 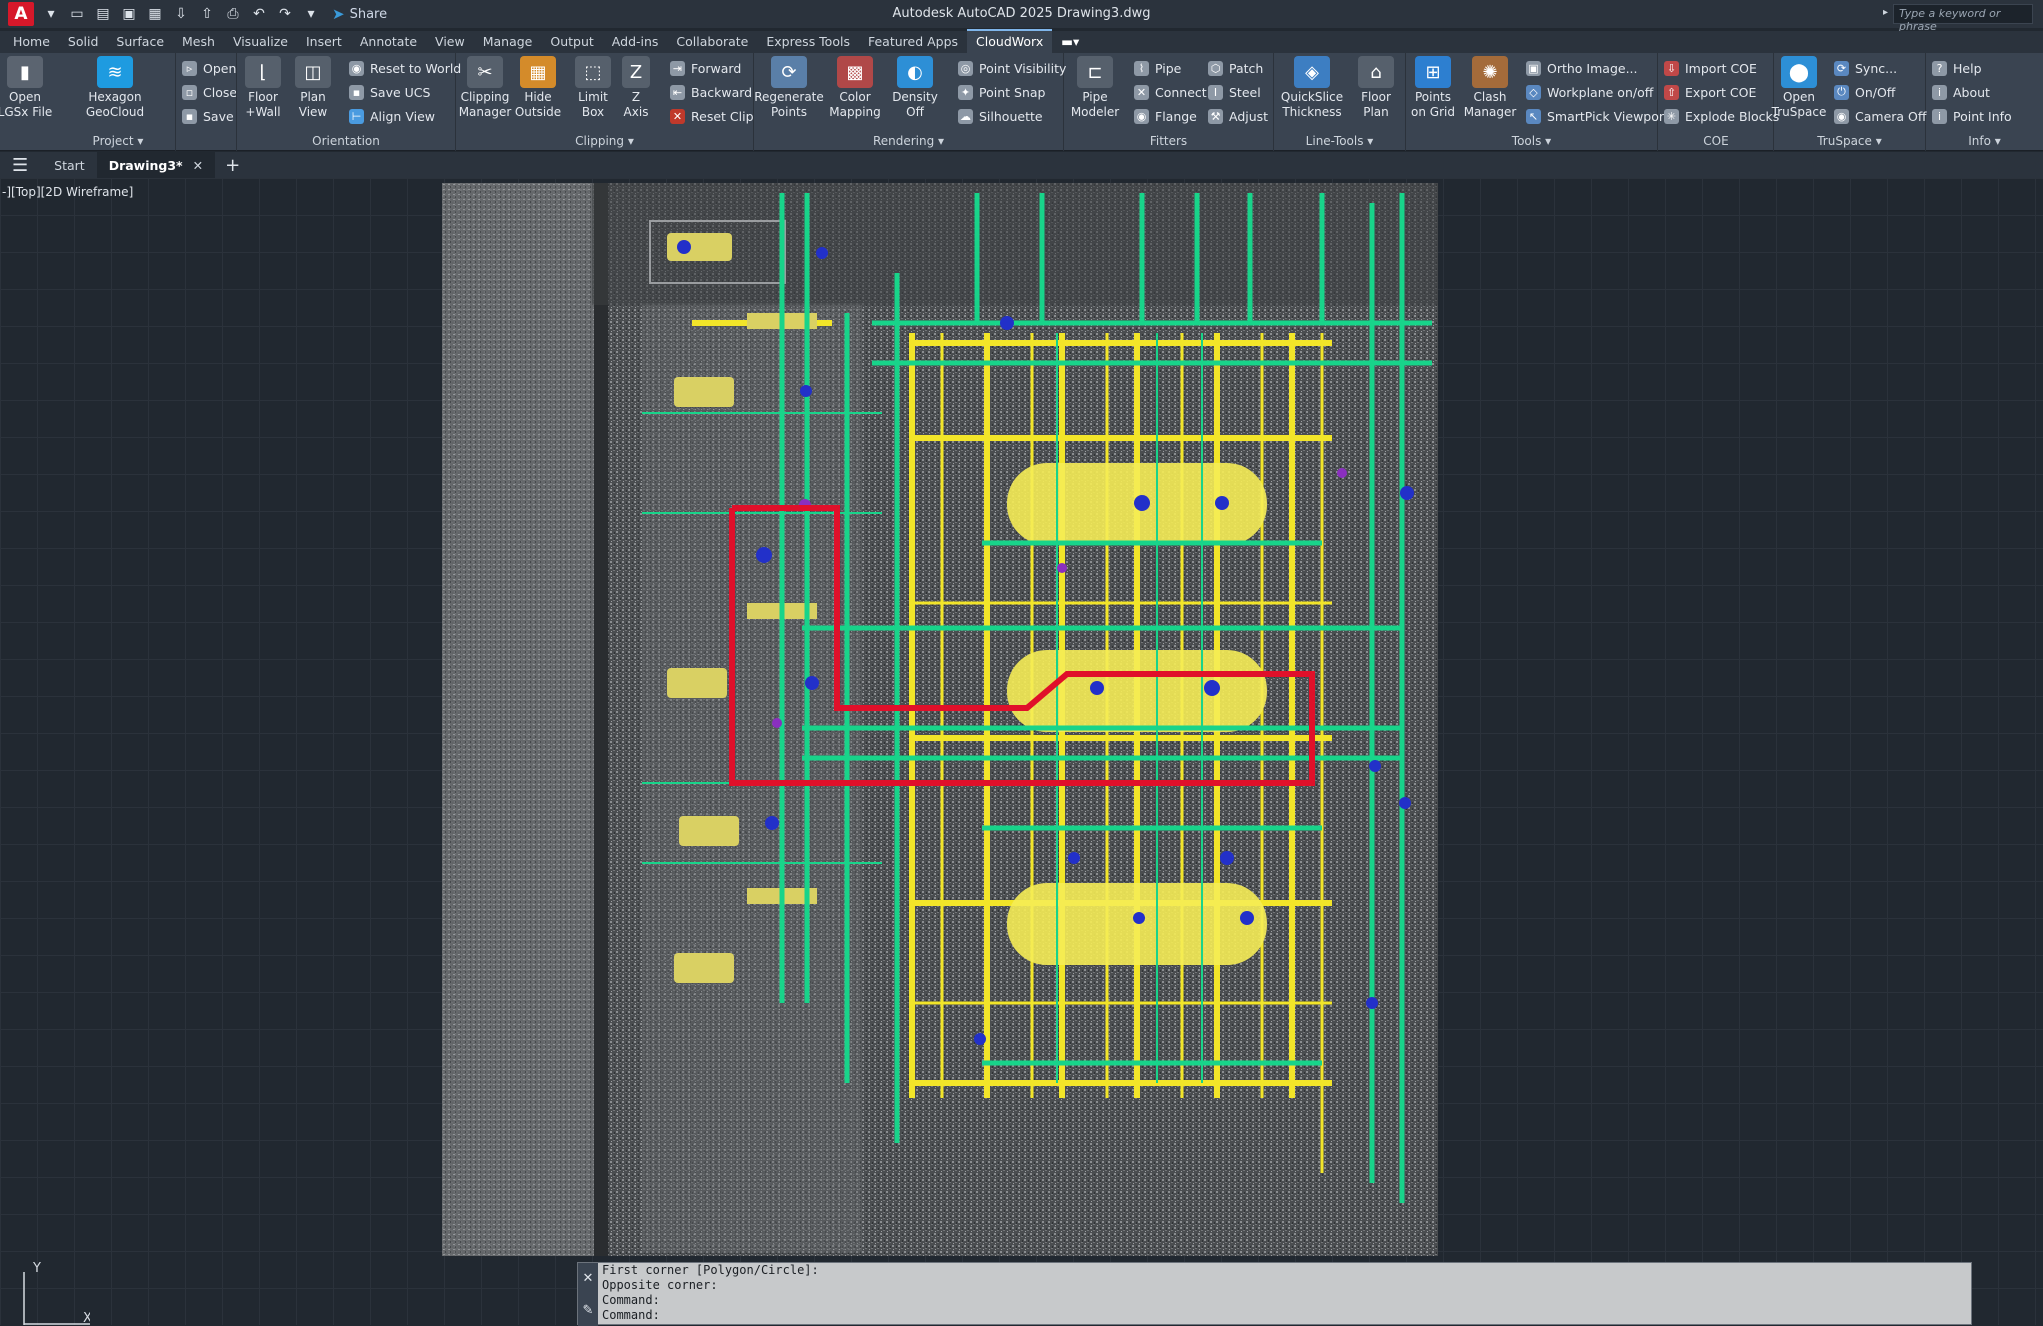 I want to click on panel-title-rendering: Rendering ▾, so click(x=908, y=141).